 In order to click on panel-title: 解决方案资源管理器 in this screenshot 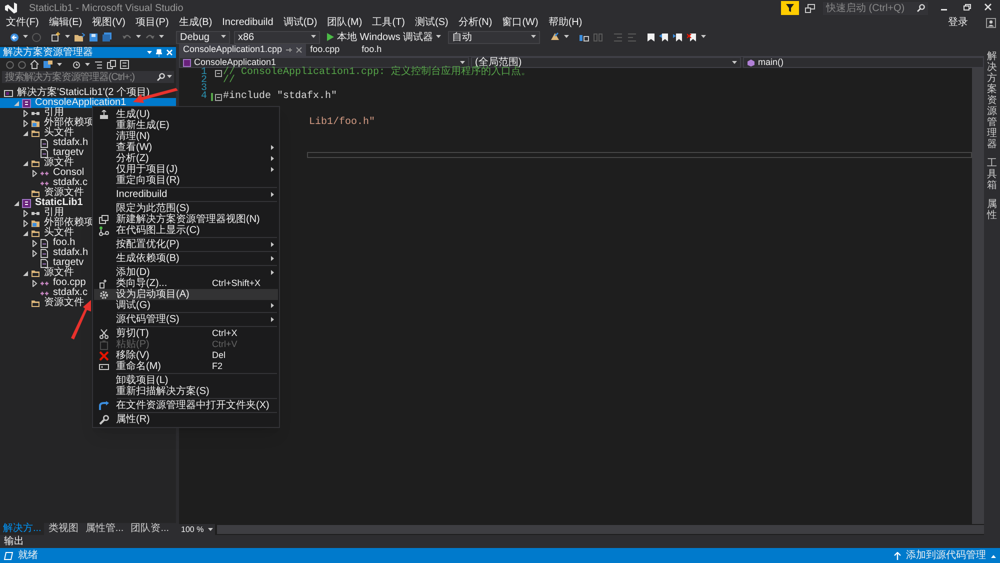, I will do `click(48, 52)`.